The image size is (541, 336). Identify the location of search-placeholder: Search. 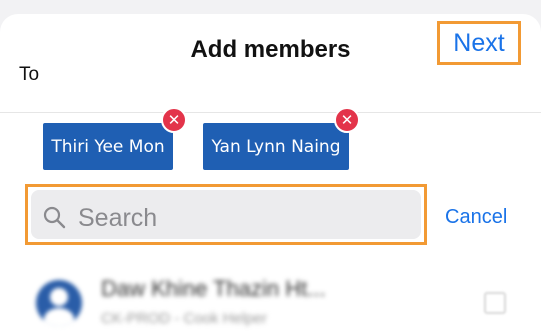
(118, 218).